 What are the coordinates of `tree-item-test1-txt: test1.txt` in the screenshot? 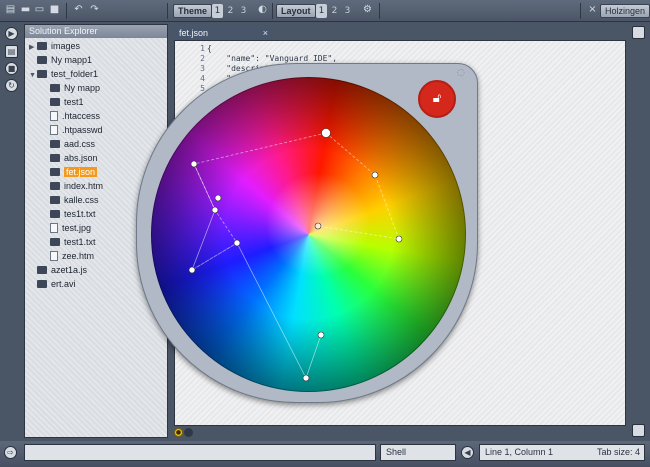 It's located at (73, 242).